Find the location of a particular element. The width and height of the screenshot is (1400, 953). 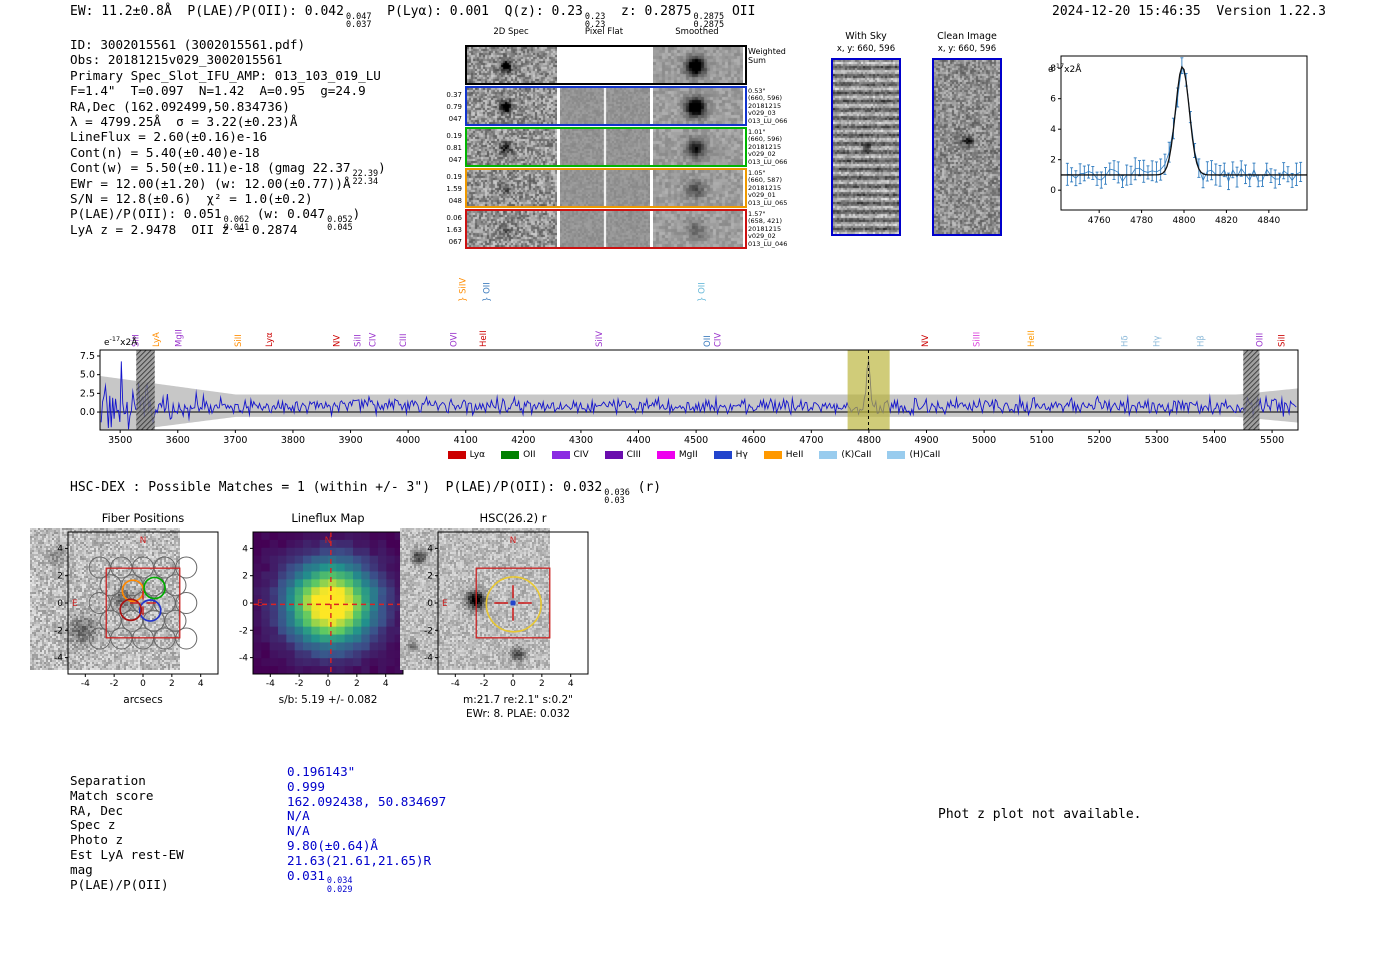

report-version: Version 1.22.3 is located at coordinates (1271, 11).